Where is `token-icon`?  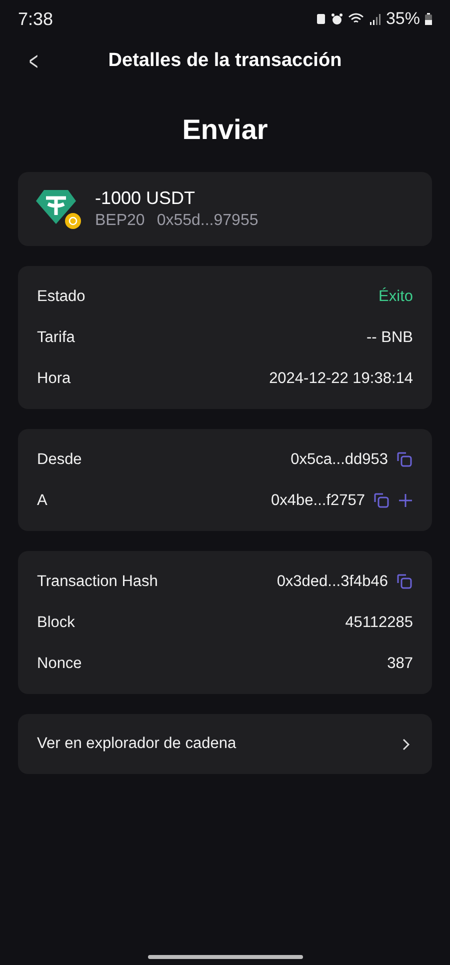 token-icon is located at coordinates (59, 209).